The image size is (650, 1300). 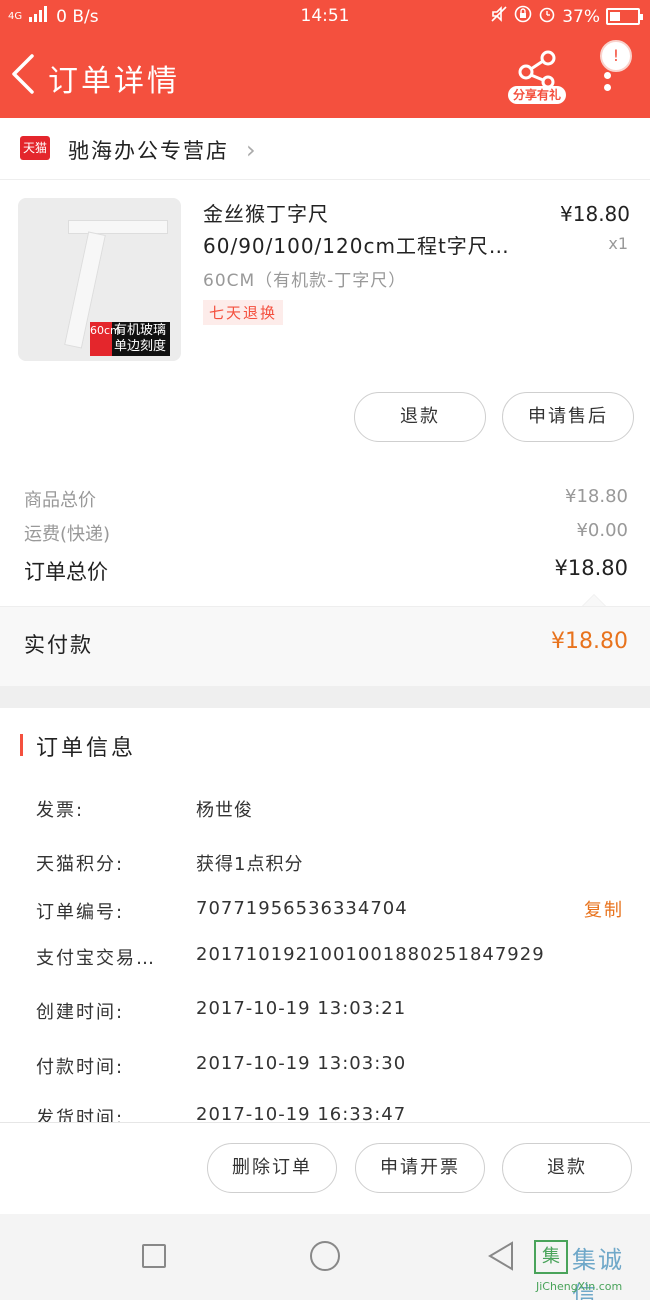 What do you see at coordinates (499, 16) in the screenshot?
I see `mute-icon` at bounding box center [499, 16].